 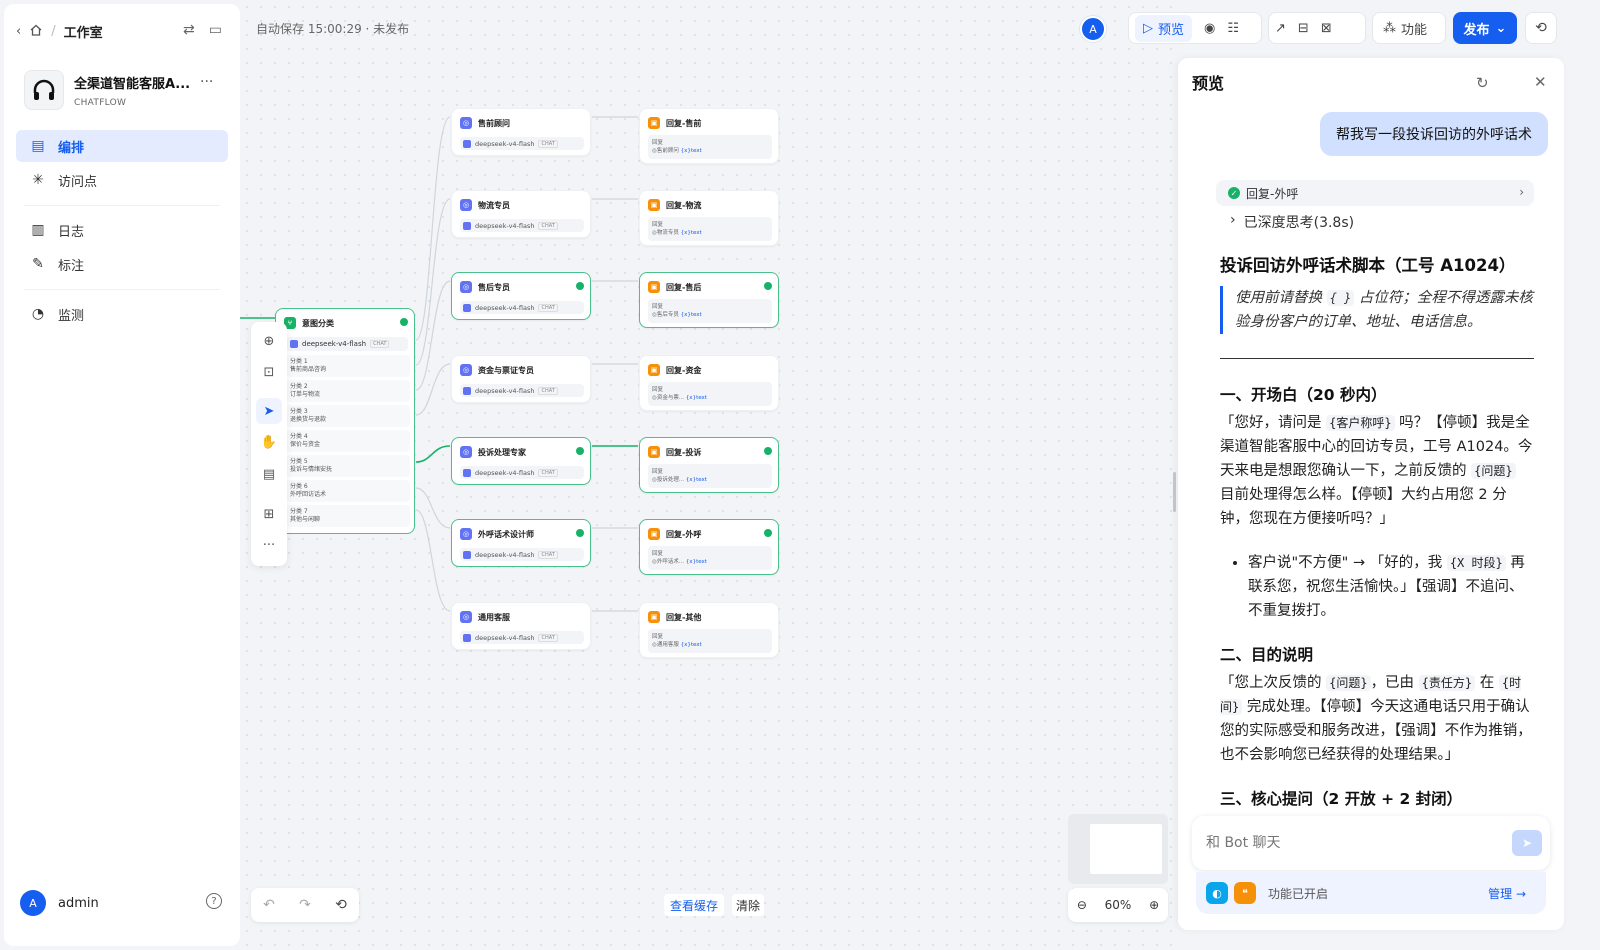 What do you see at coordinates (18, 31) in the screenshot?
I see `back-chevron-icon: ‹` at bounding box center [18, 31].